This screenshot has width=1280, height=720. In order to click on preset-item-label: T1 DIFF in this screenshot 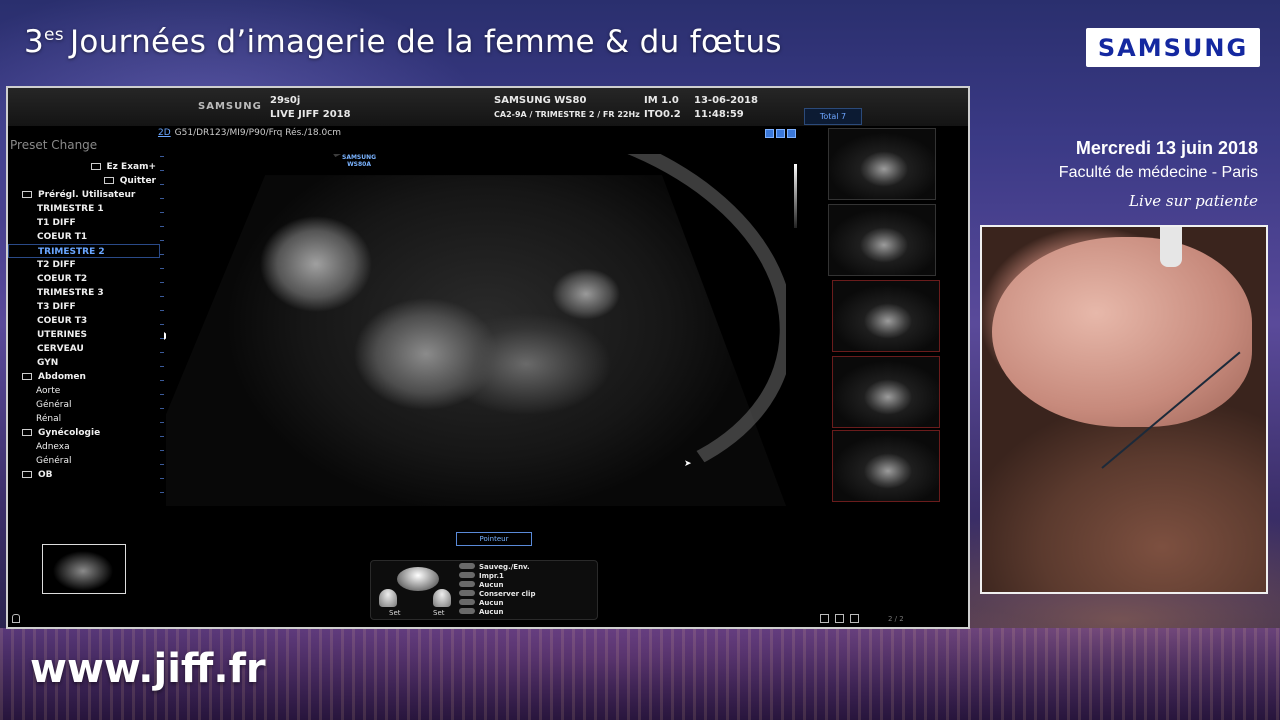, I will do `click(56, 223)`.